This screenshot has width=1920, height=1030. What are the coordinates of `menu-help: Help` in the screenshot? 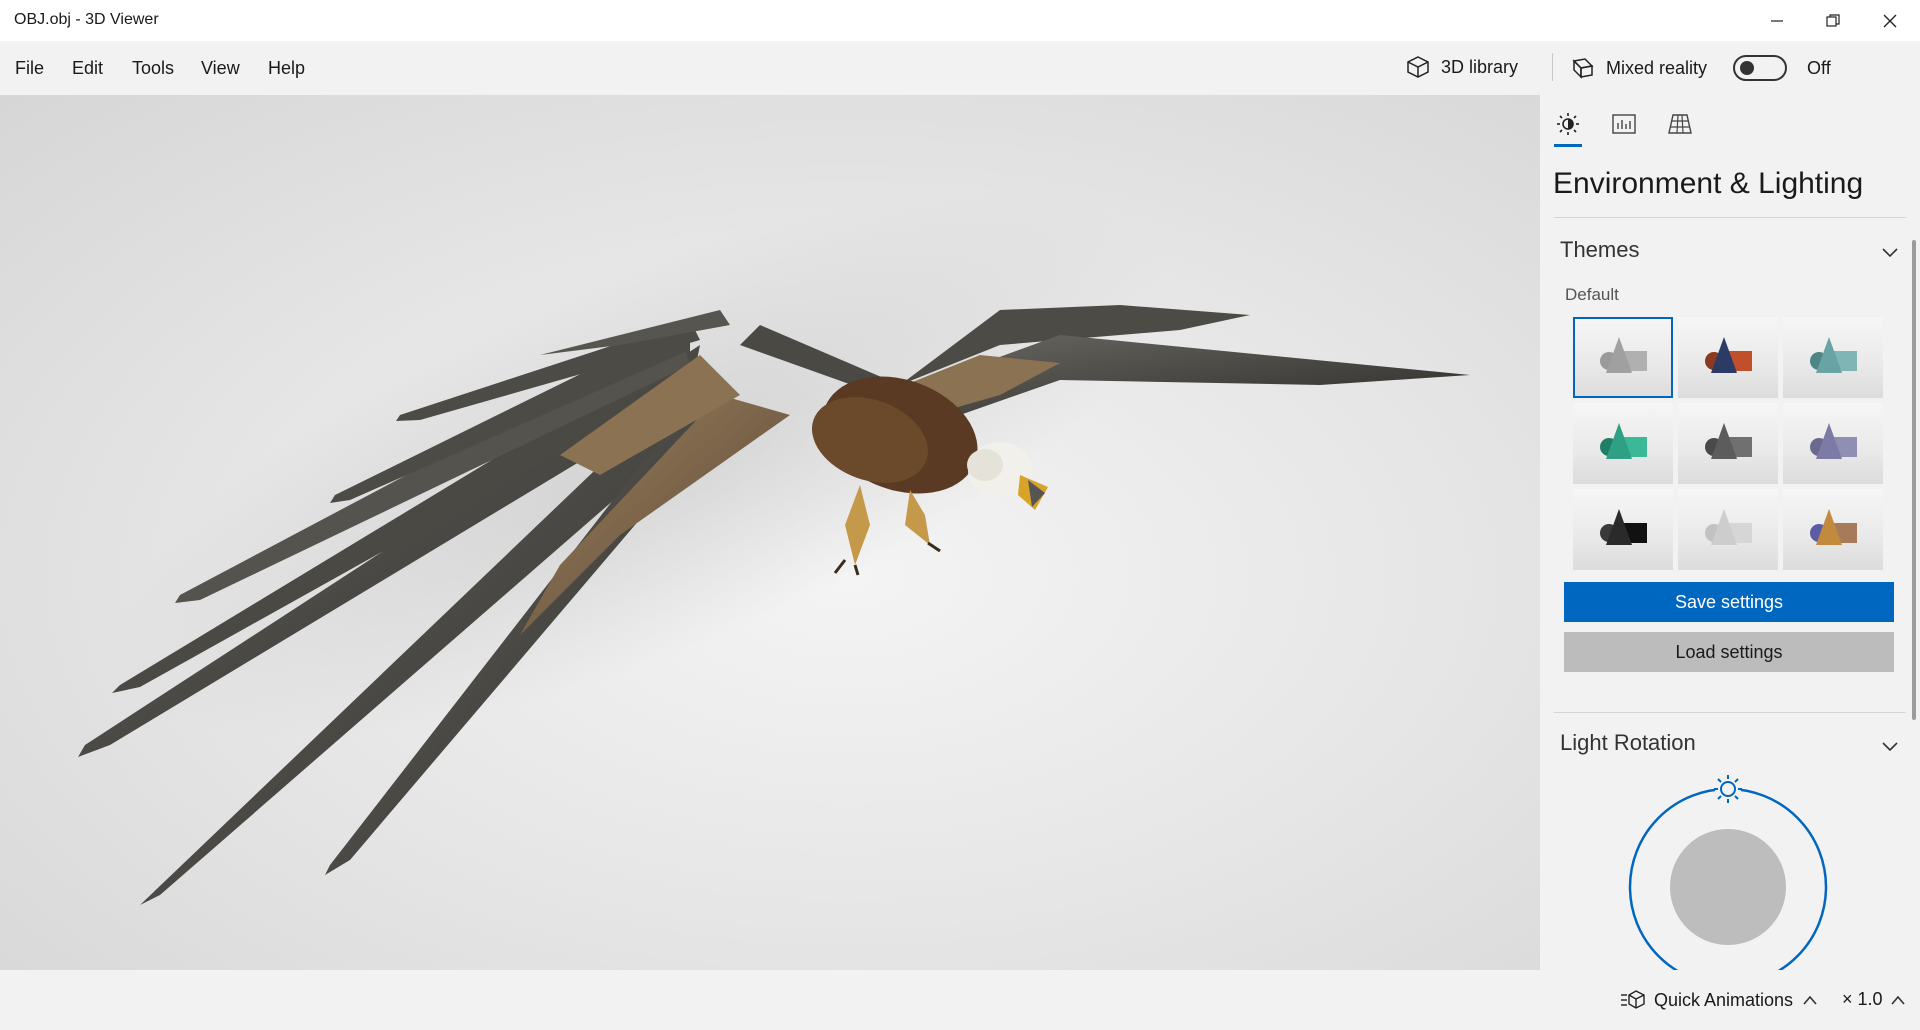 It's located at (286, 68).